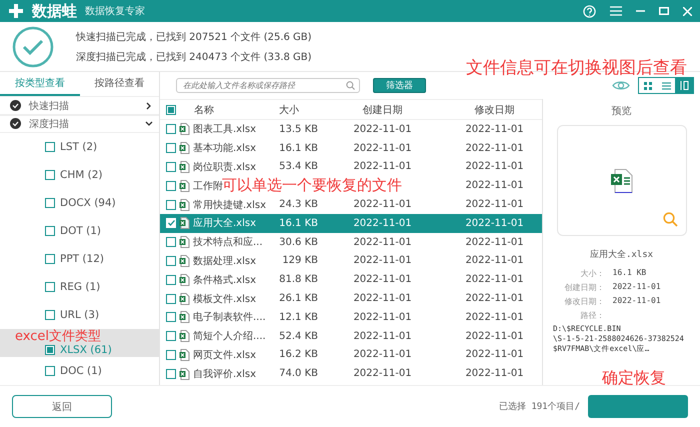  I want to click on filter-button: 筛选器, so click(399, 85).